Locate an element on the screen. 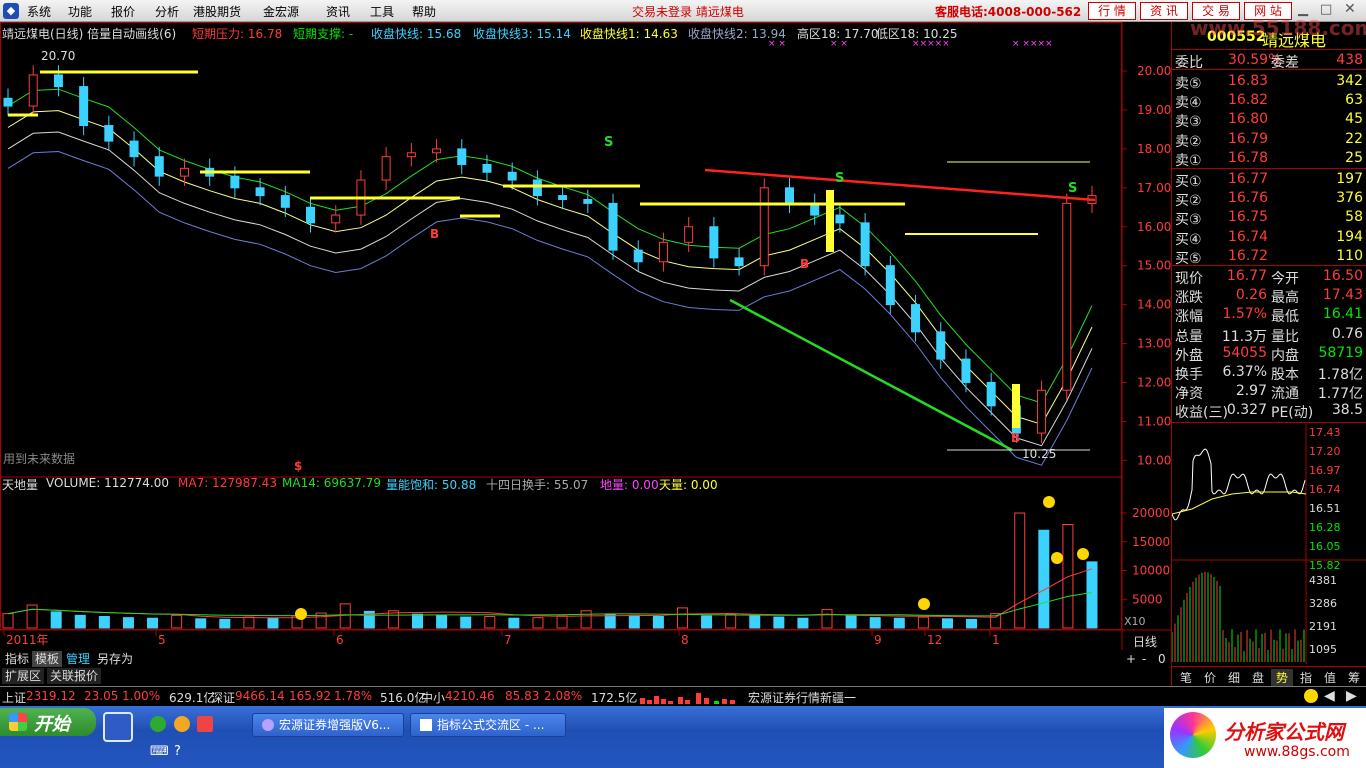 The height and width of the screenshot is (768, 1366). market-button: 行 情 is located at coordinates (1112, 11).